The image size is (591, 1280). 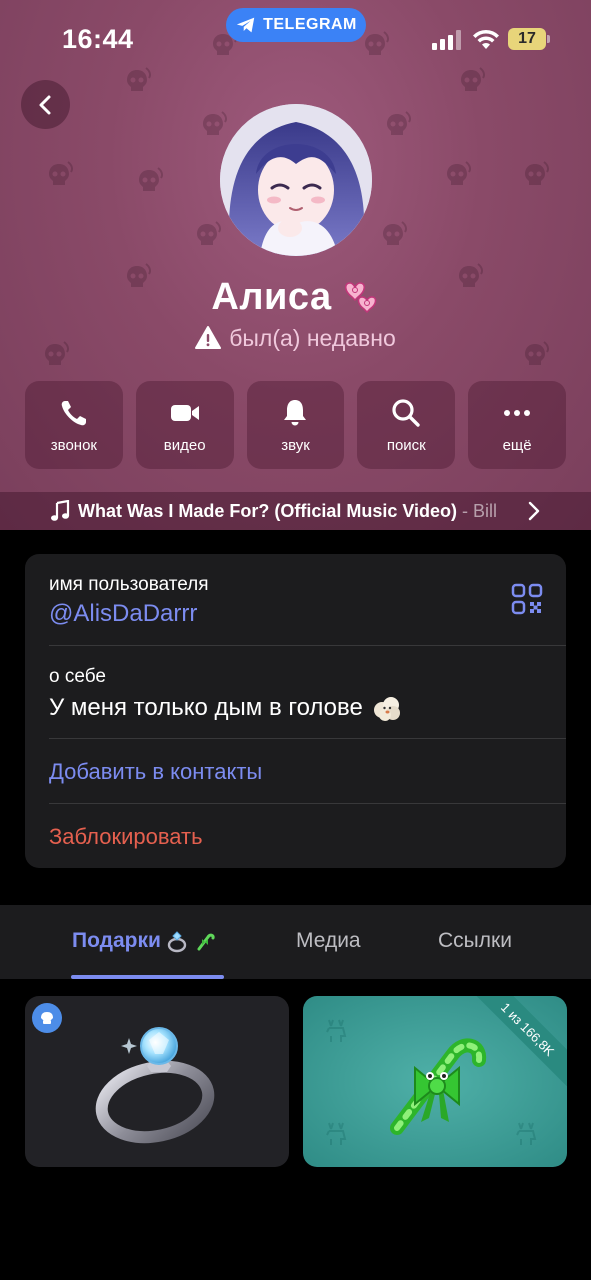 I want to click on qr-code-icon, so click(x=527, y=599).